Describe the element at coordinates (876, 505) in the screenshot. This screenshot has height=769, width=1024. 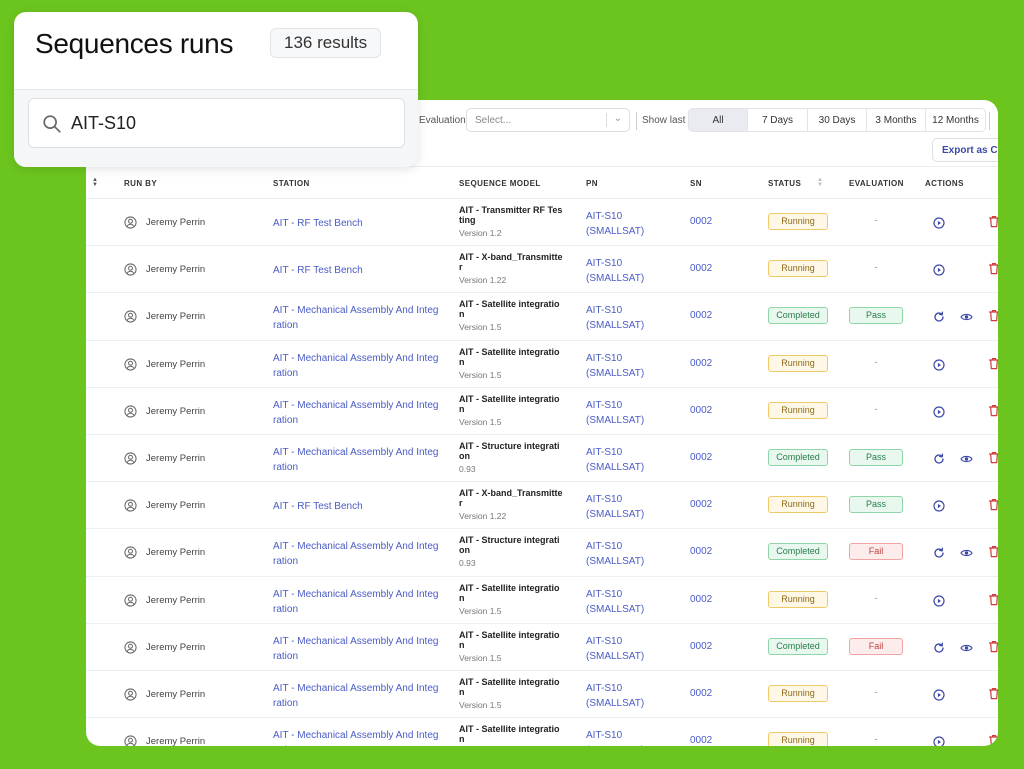
I see `evaluation-badge: Pass` at that location.